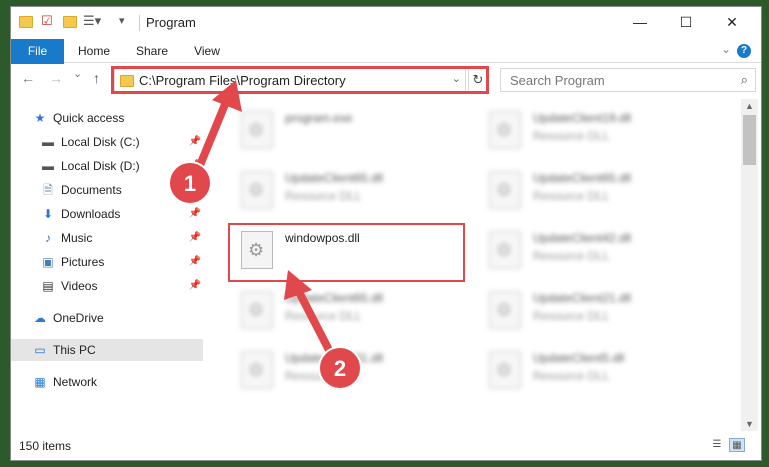  I want to click on sidebar-item-documents: 🗎 Documents 📌, so click(107, 190).